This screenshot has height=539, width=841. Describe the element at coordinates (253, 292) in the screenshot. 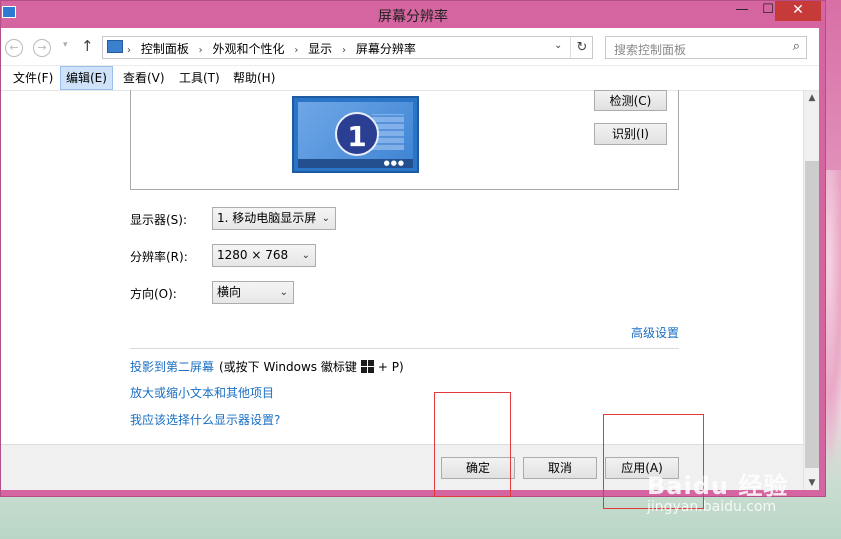

I see `orientation-select: 横向 ⌄` at that location.